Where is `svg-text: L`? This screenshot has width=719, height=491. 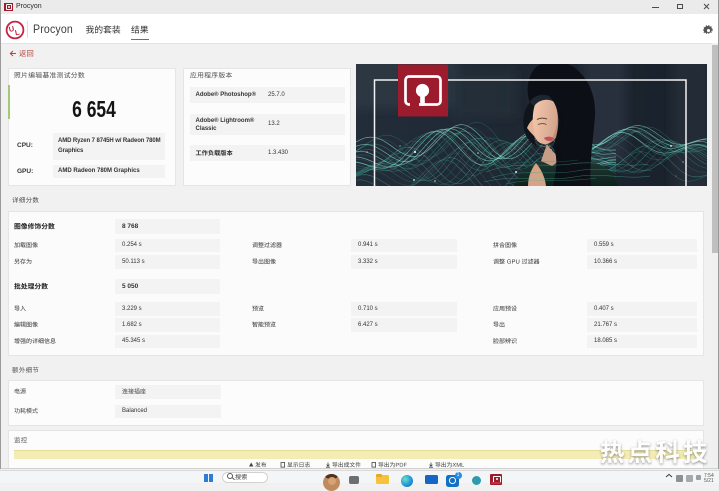
svg-text: L is located at coordinates (17, 32).